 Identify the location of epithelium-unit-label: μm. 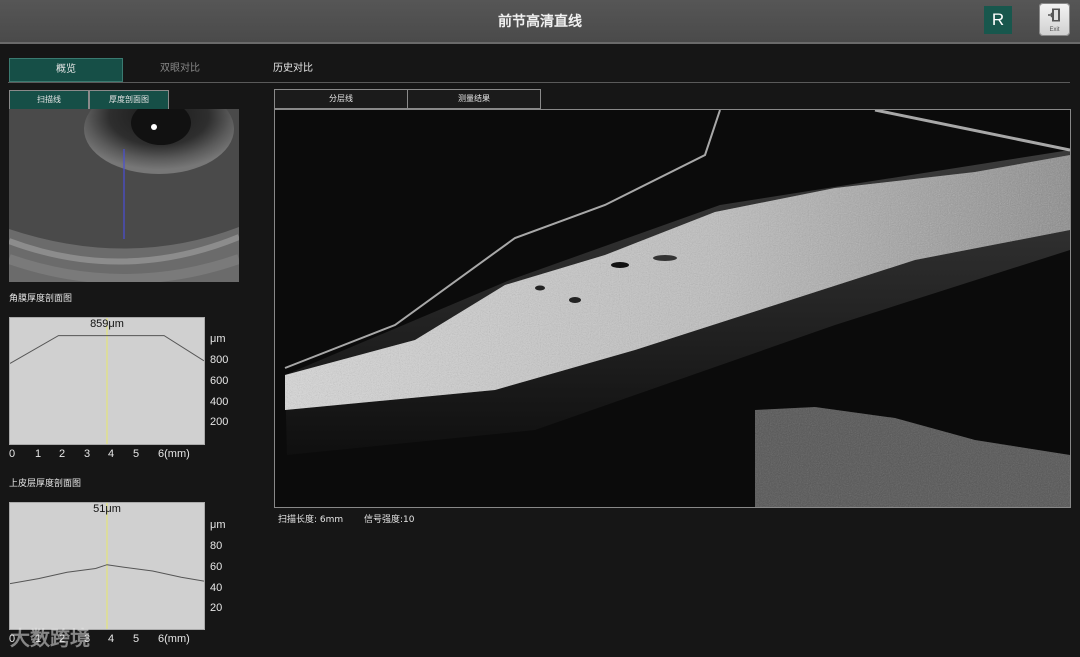
(218, 525).